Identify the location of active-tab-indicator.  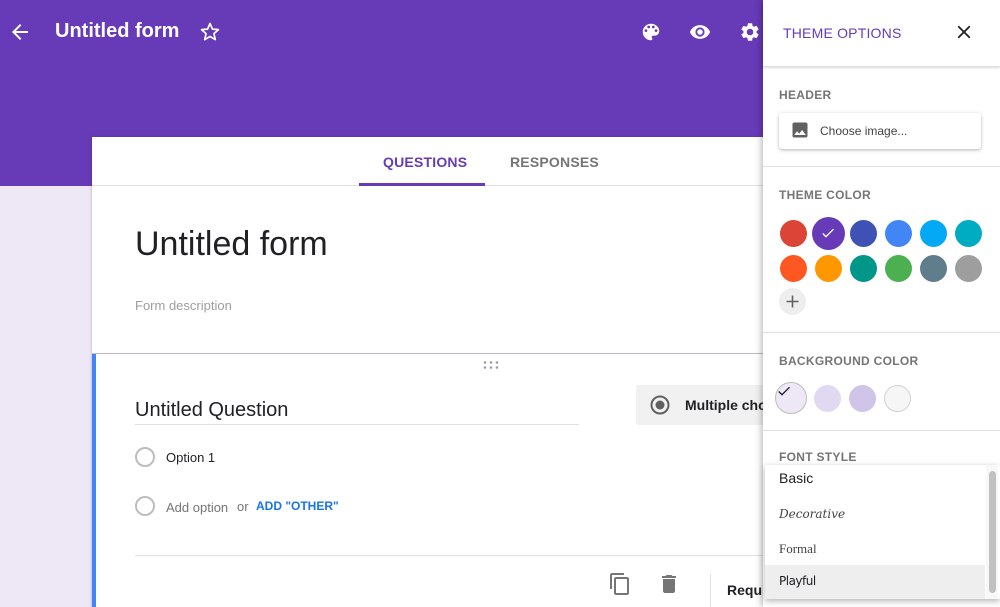
(422, 184).